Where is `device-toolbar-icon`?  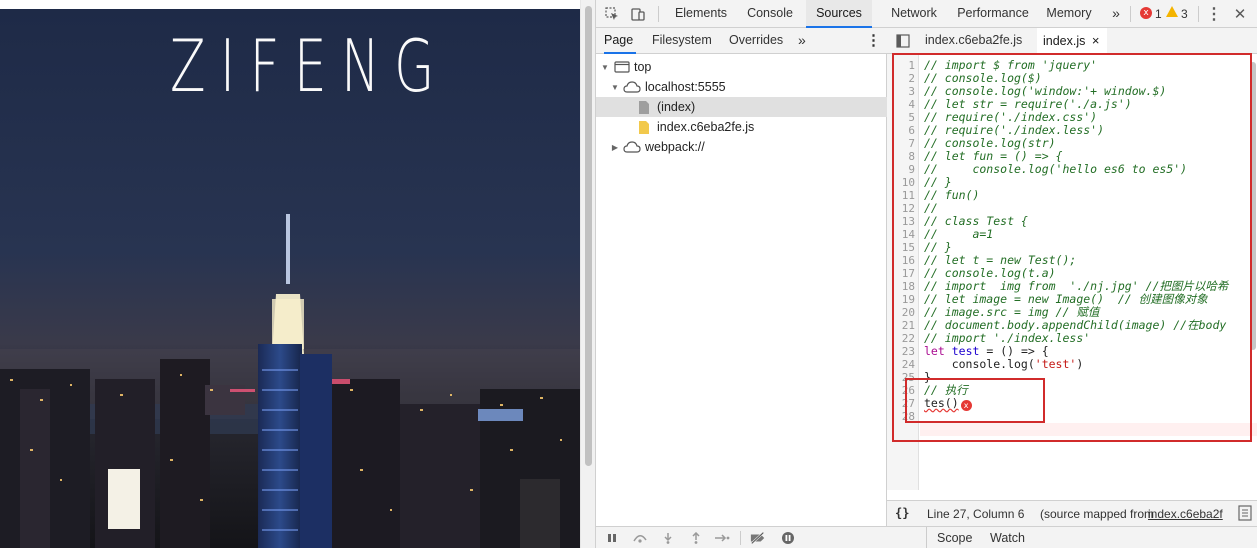
device-toolbar-icon is located at coordinates (638, 14).